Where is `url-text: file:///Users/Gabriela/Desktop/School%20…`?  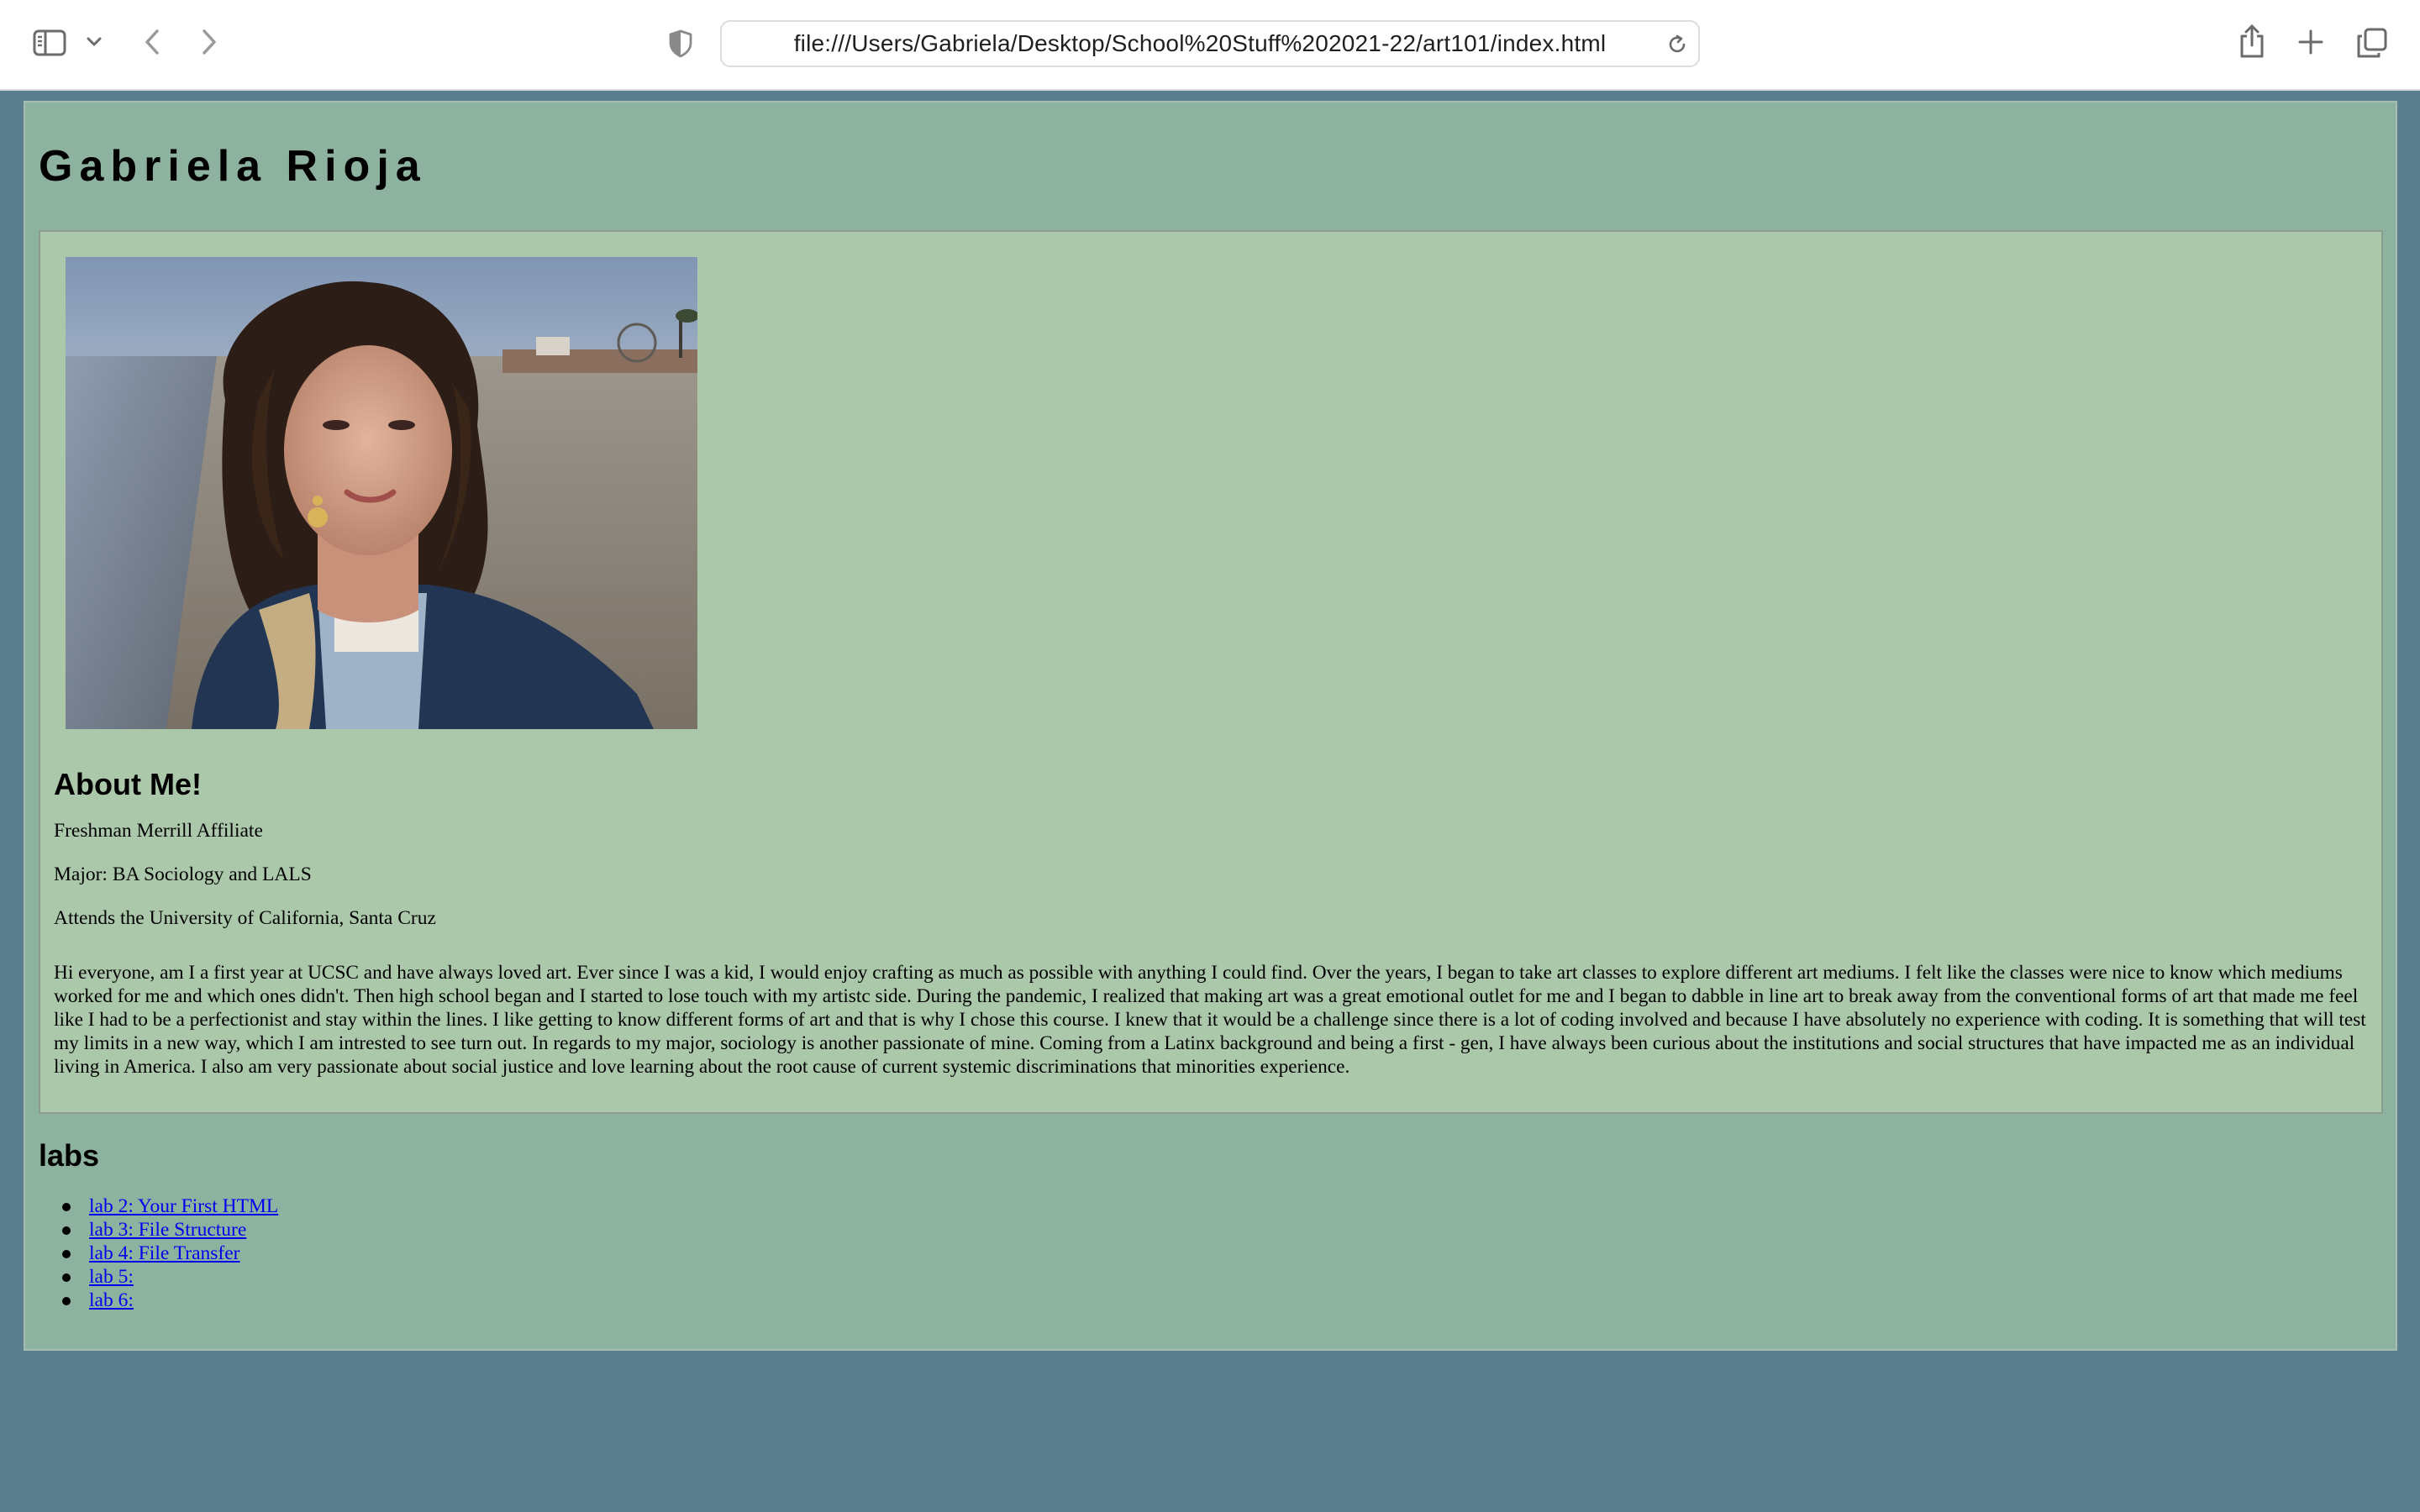 url-text: file:///Users/Gabriela/Desktop/School%20… is located at coordinates (1210, 44).